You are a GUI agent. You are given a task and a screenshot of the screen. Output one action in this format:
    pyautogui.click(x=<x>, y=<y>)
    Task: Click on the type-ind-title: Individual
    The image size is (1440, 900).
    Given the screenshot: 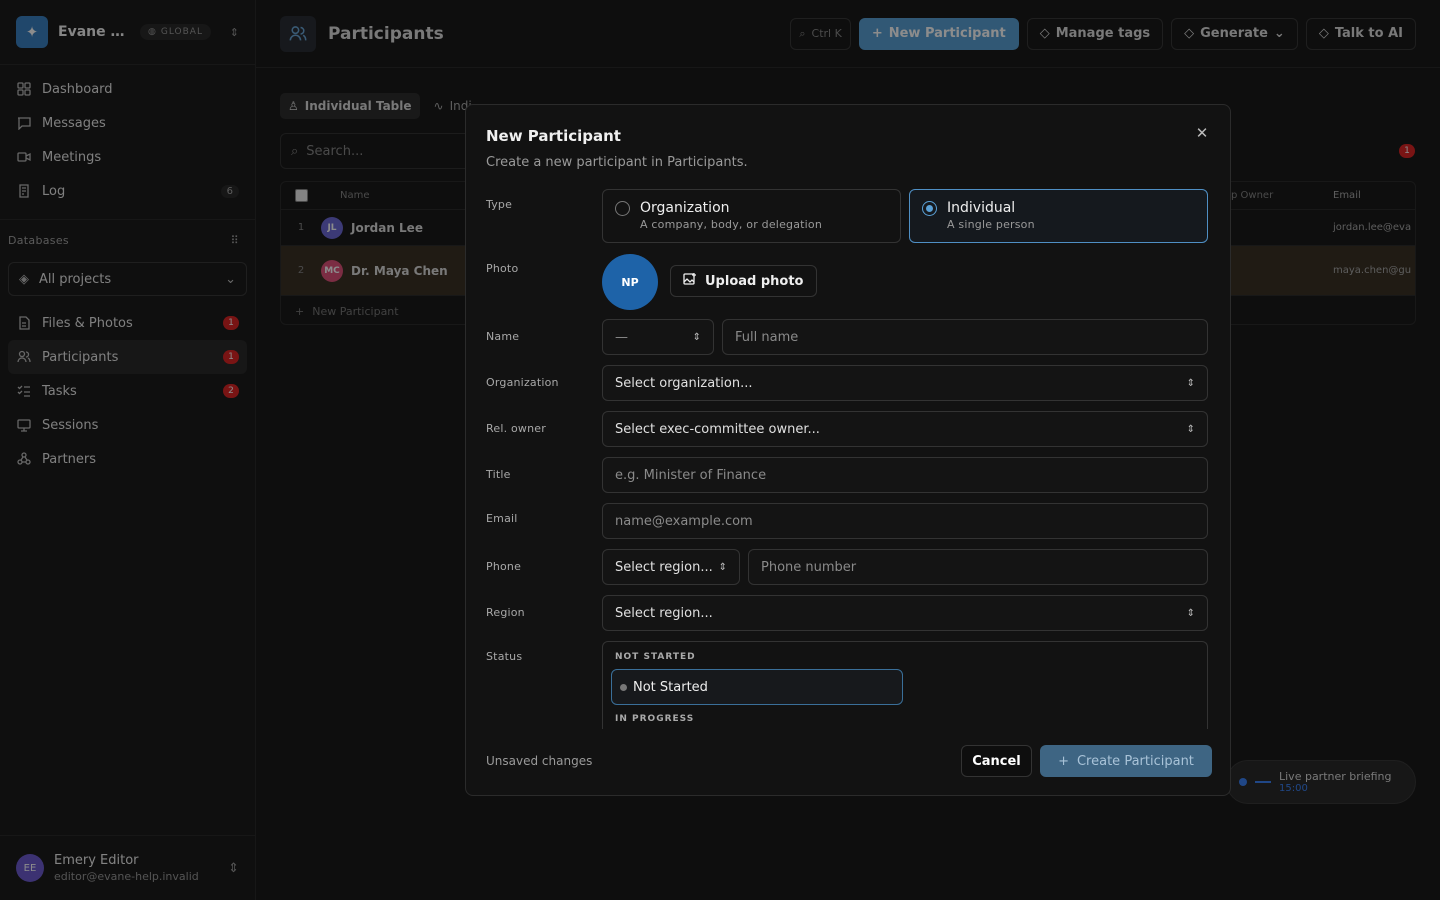 What is the action you would take?
    pyautogui.click(x=981, y=208)
    